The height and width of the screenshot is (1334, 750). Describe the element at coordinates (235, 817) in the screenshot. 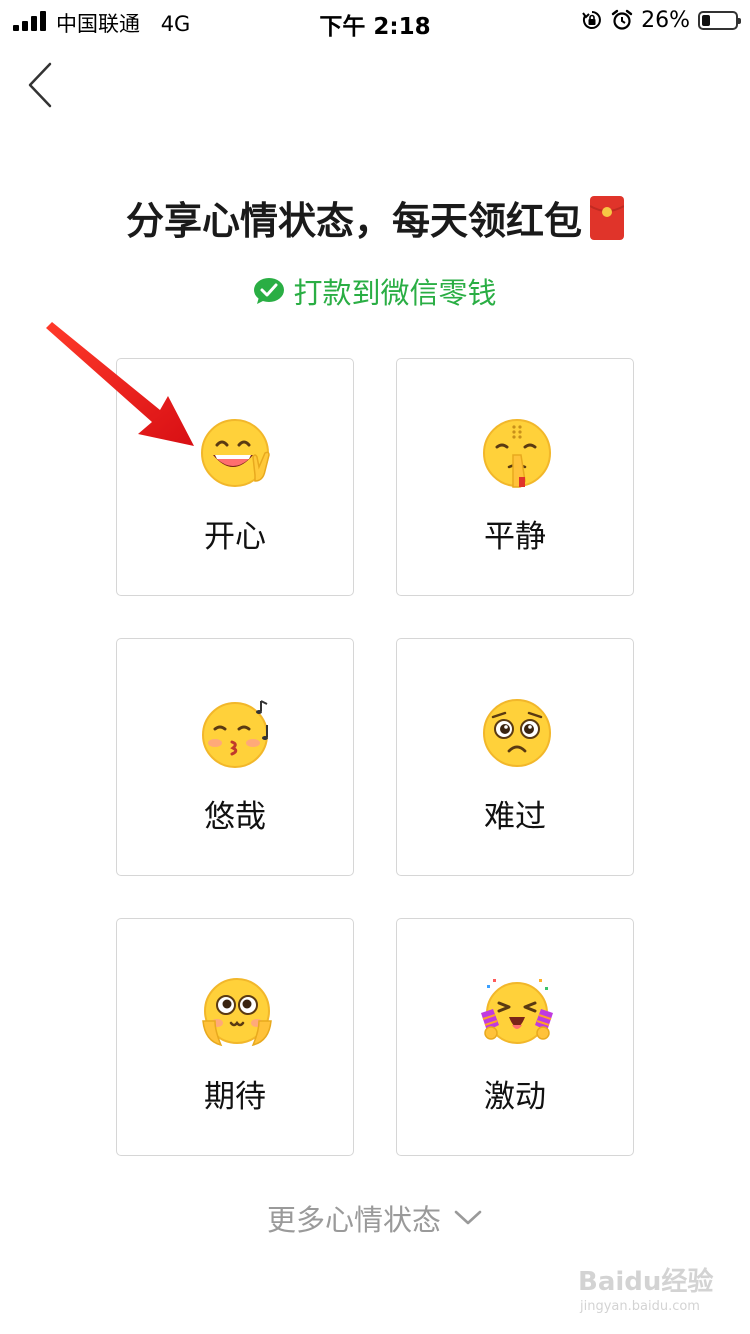

I see `mood-label: 悠哉` at that location.